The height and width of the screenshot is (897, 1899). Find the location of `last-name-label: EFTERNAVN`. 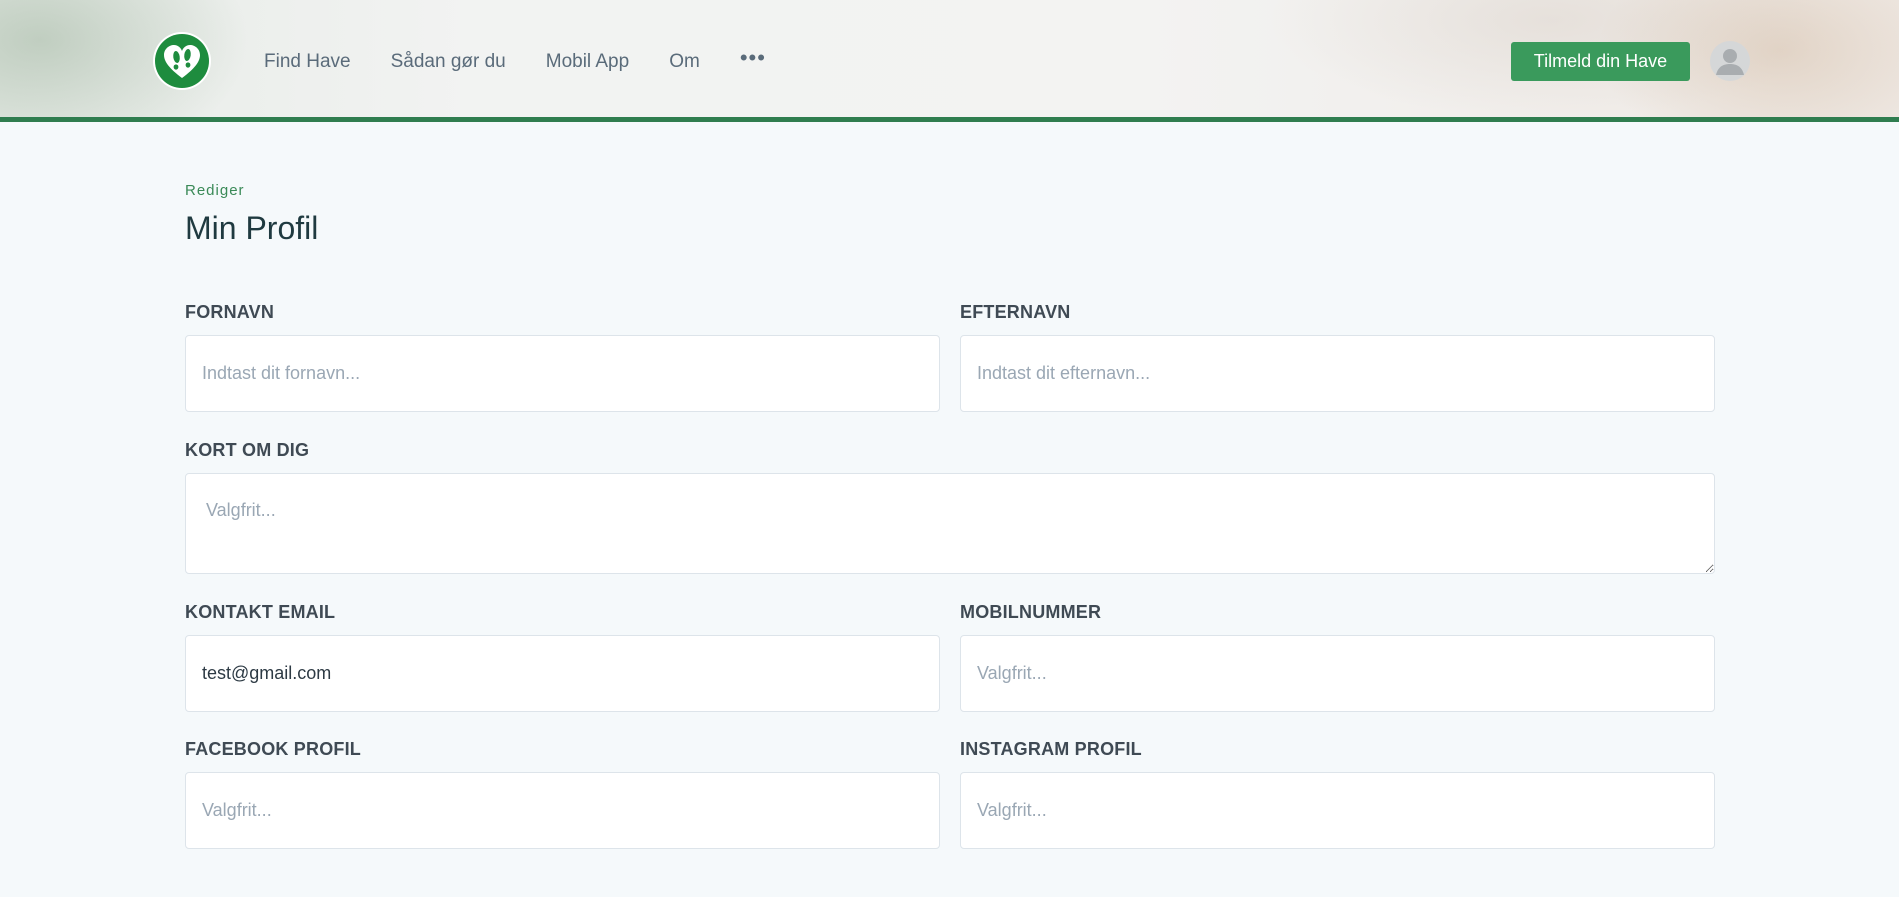

last-name-label: EFTERNAVN is located at coordinates (1015, 312).